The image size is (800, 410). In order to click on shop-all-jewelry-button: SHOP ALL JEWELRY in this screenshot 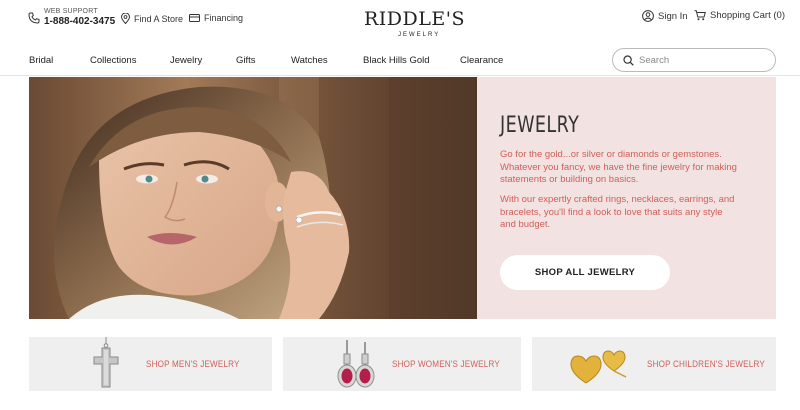, I will do `click(585, 272)`.